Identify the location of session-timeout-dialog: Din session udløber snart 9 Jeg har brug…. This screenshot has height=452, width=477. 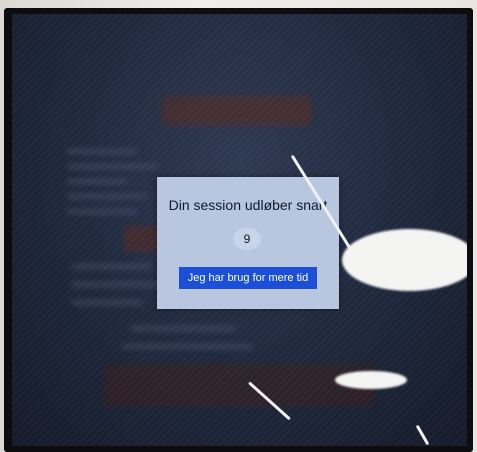
(248, 243).